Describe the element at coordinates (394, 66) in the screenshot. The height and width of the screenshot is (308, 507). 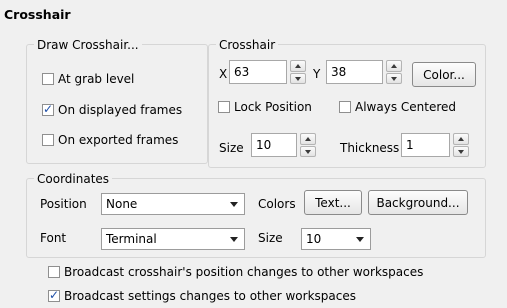
I see `y-up-arrow-icon` at that location.